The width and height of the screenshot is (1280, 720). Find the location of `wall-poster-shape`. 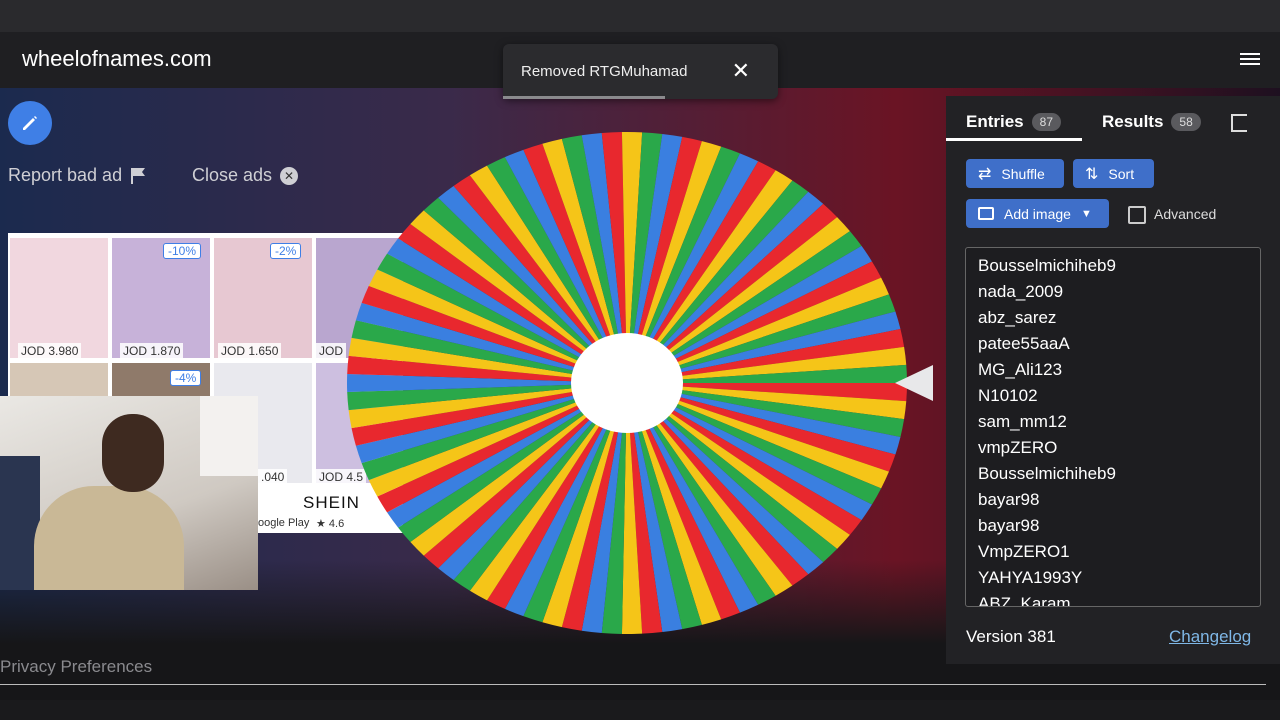

wall-poster-shape is located at coordinates (229, 436).